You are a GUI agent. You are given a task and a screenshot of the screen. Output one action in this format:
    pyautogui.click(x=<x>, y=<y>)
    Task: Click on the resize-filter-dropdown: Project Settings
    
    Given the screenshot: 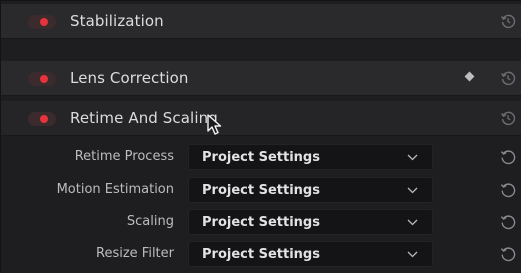 What is the action you would take?
    pyautogui.click(x=310, y=254)
    